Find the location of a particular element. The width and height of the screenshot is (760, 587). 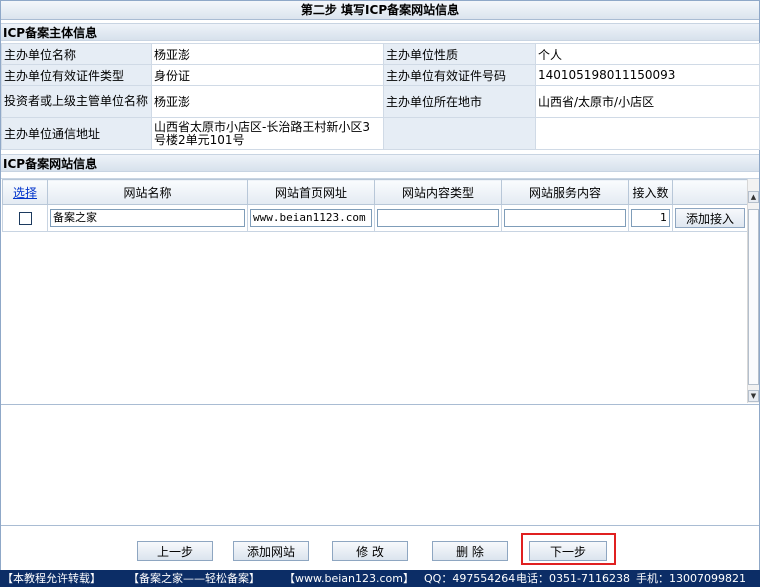

select-column-header: 选择 is located at coordinates (25, 192).